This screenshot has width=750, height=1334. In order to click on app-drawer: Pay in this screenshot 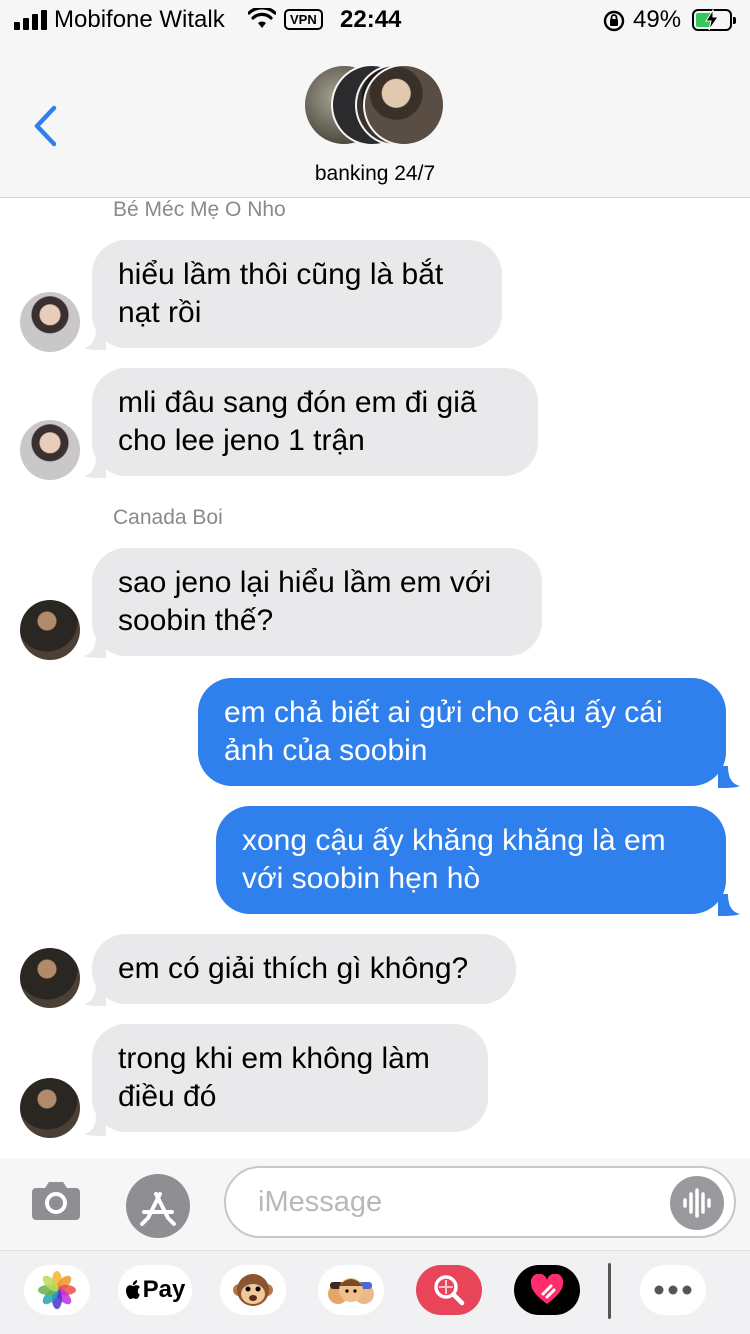, I will do `click(375, 1292)`.